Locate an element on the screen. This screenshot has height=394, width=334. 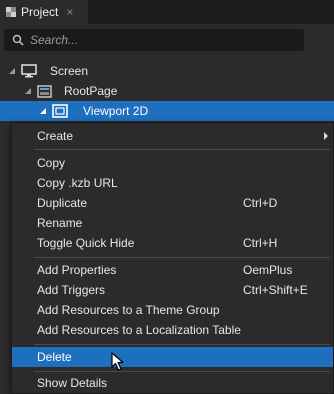
search-input is located at coordinates (155, 40).